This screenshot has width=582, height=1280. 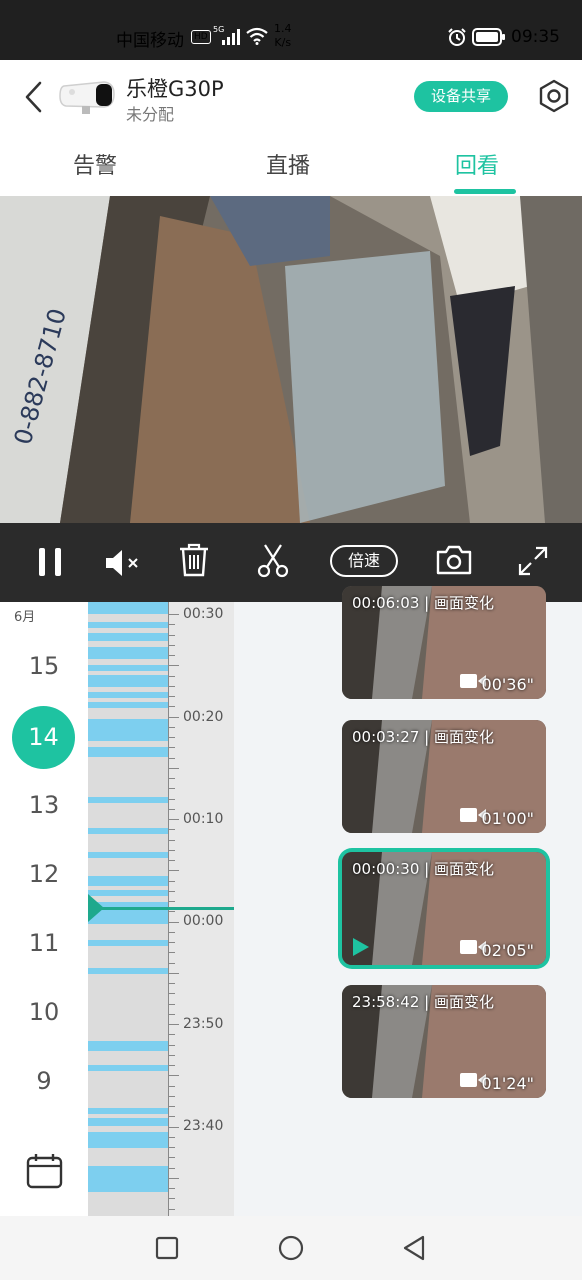 What do you see at coordinates (203, 1024) in the screenshot?
I see `timeline-label: 23:50` at bounding box center [203, 1024].